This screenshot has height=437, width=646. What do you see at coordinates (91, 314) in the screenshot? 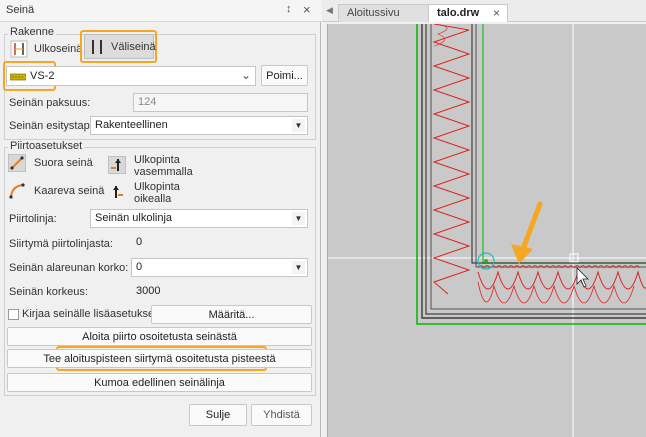
I see `extra-settings-label: Kirjaa seinälle lisäasetukset:` at bounding box center [91, 314].